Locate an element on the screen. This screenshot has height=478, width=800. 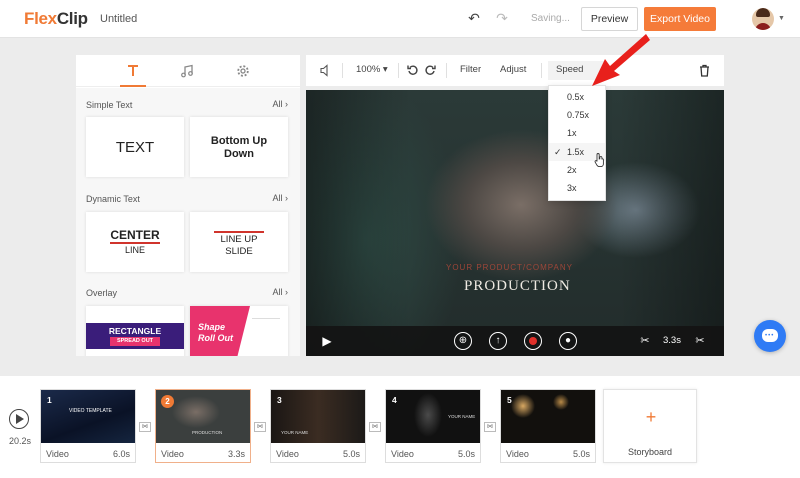
zoom-select: 100% ▾ is located at coordinates (372, 69).